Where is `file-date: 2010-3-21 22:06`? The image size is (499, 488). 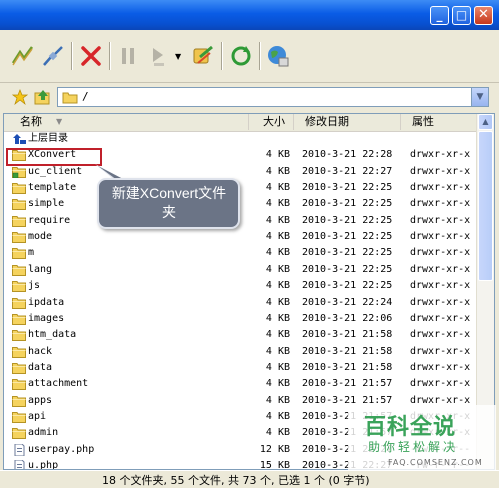
file-date: 2010-3-21 22:06 is located at coordinates (347, 318).